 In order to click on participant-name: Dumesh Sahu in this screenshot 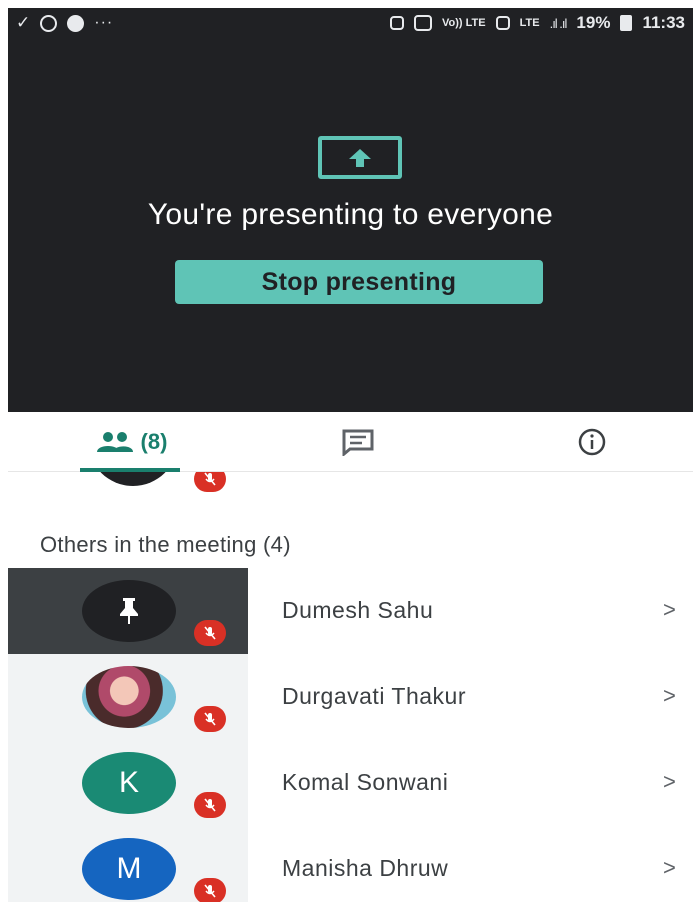, I will do `click(358, 610)`.